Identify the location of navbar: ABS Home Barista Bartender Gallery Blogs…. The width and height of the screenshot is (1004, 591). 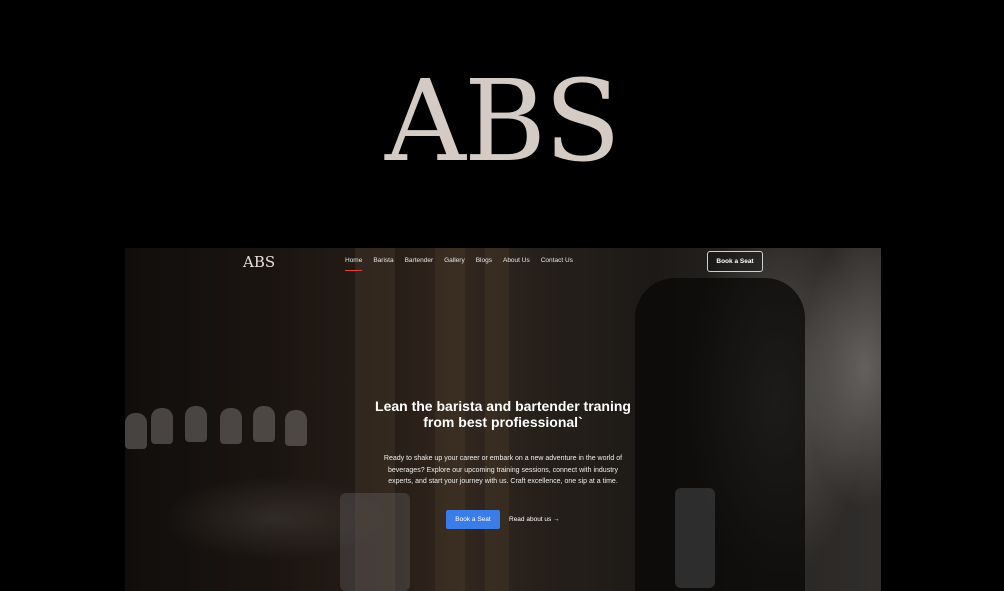
(503, 262).